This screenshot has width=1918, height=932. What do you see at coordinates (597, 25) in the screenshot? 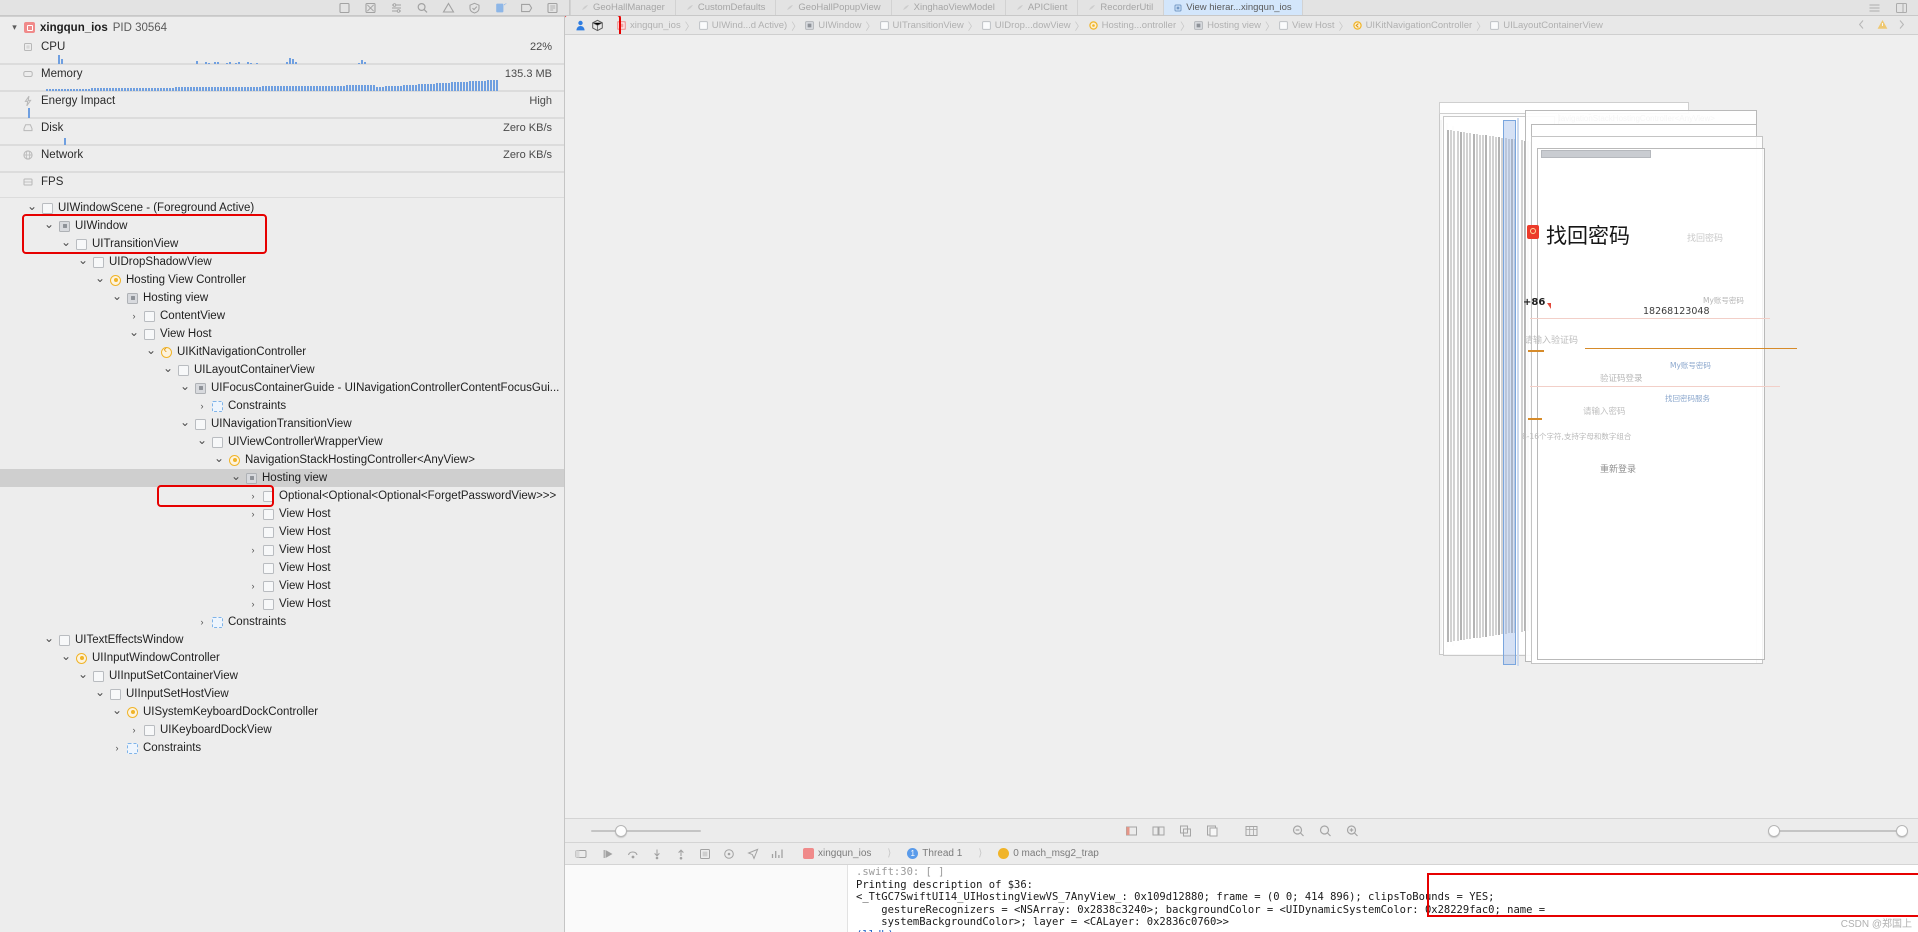
I see `cube-3d-icon` at bounding box center [597, 25].